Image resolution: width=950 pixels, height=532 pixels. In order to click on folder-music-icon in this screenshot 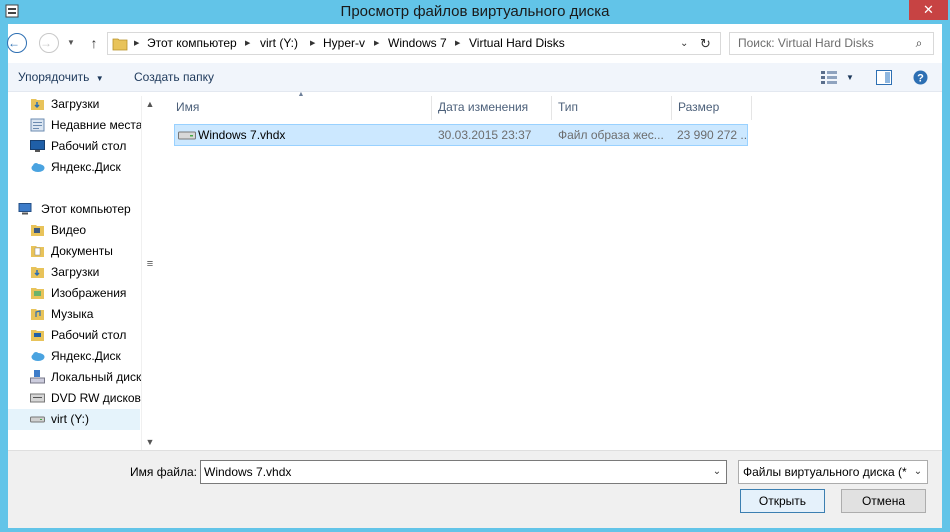, I will do `click(37, 314)`.